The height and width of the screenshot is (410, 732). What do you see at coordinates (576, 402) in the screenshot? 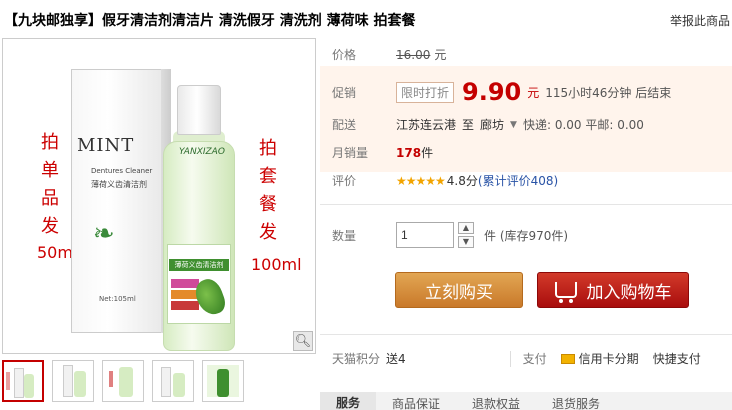
I see `tab-return-service: 退货服务` at bounding box center [576, 402].